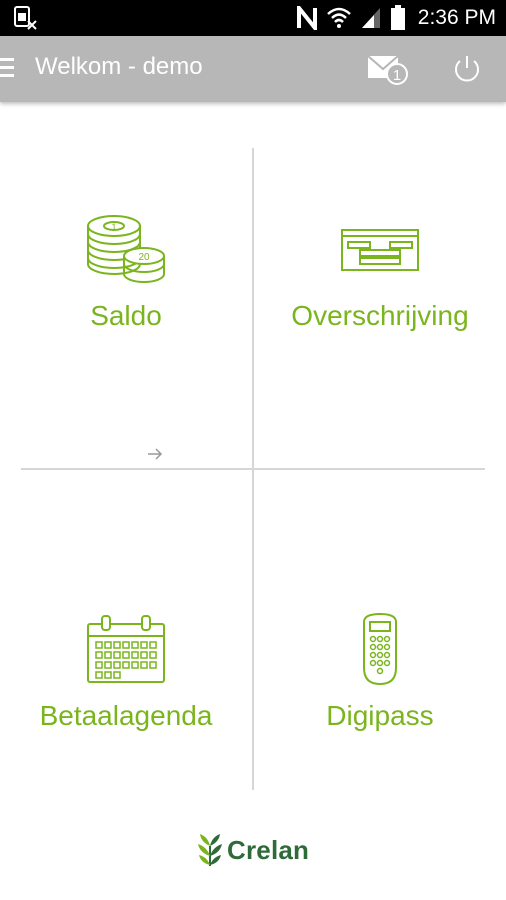 The image size is (506, 900). Describe the element at coordinates (126, 715) in the screenshot. I see `tile-label-betaalagenda: Betaalagenda` at that location.